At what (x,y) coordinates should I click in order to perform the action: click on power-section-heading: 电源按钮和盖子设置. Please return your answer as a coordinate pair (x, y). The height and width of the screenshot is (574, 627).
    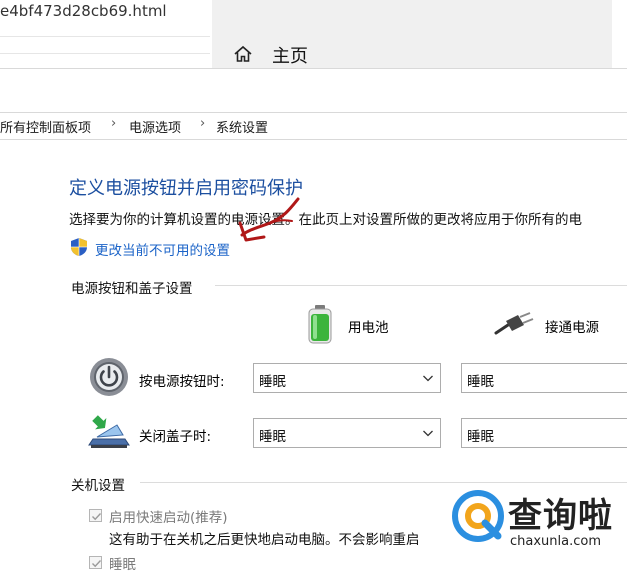
    Looking at the image, I should click on (135, 287).